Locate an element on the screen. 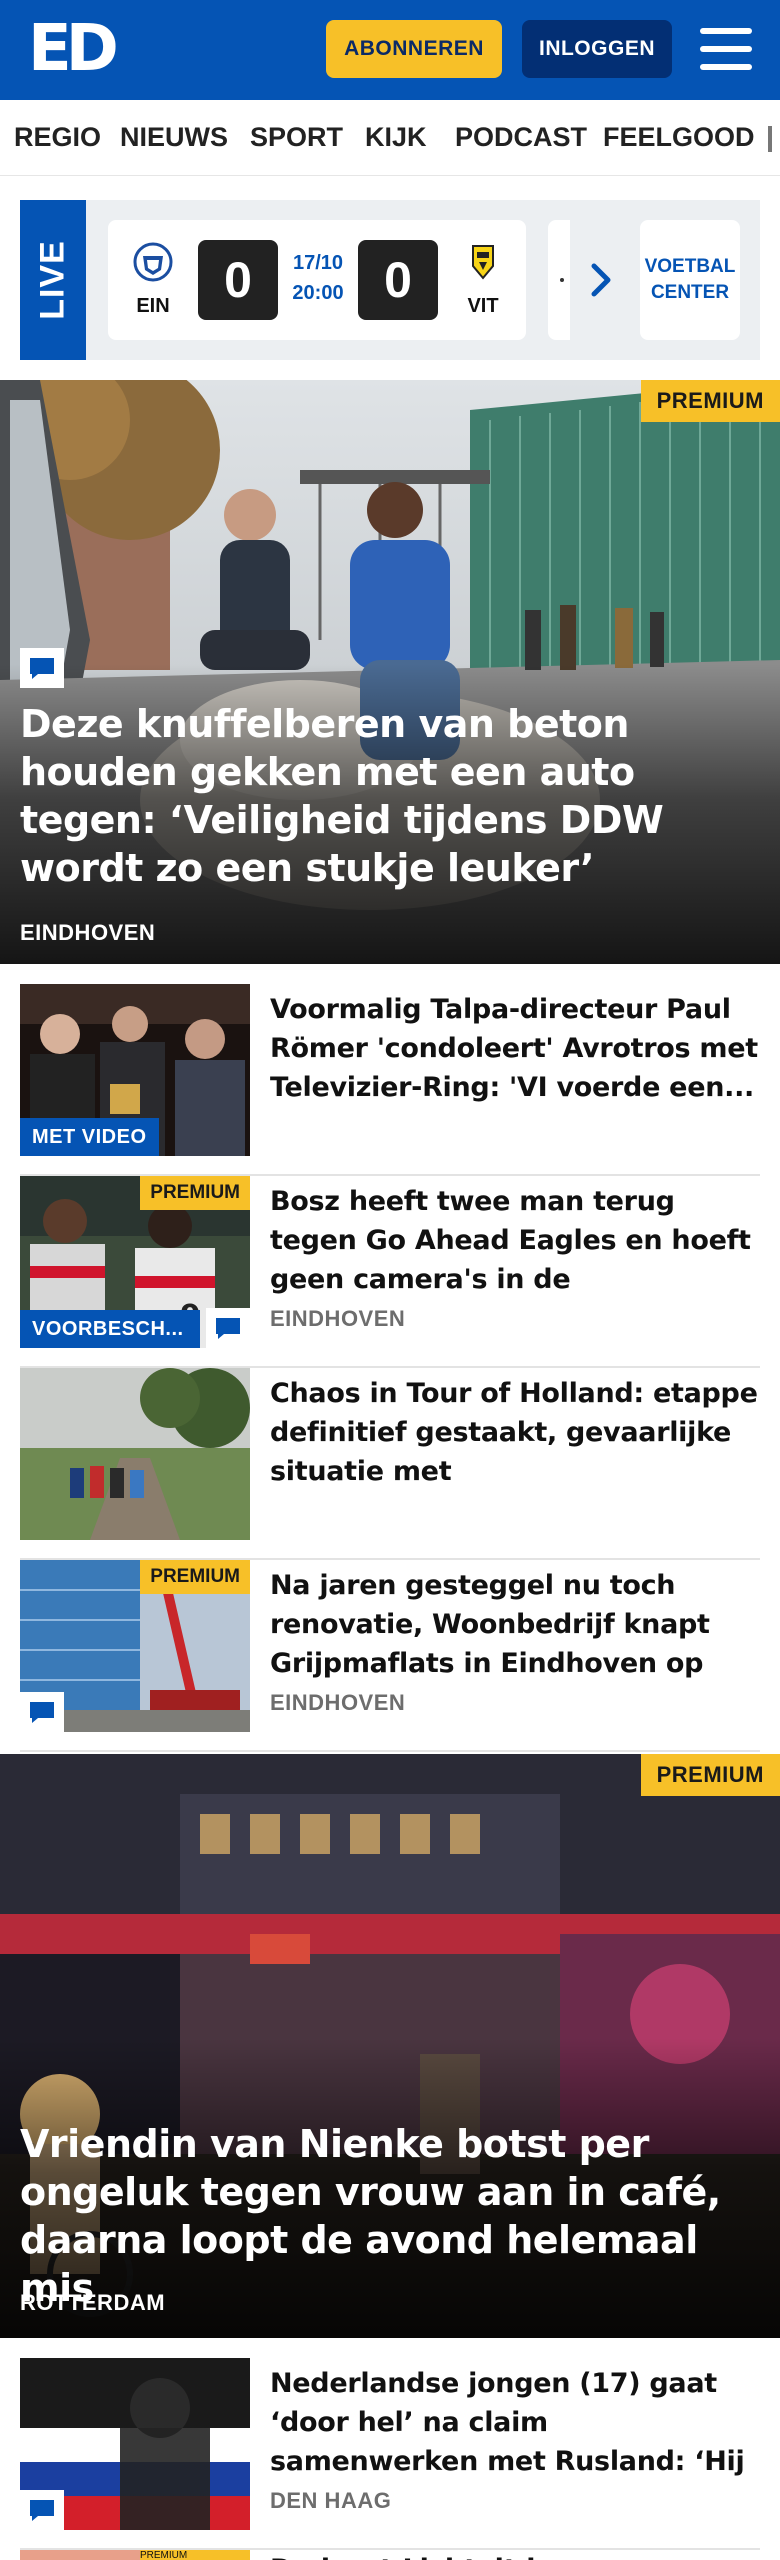 This screenshot has height=2560, width=780. home-score: 0 is located at coordinates (238, 280).